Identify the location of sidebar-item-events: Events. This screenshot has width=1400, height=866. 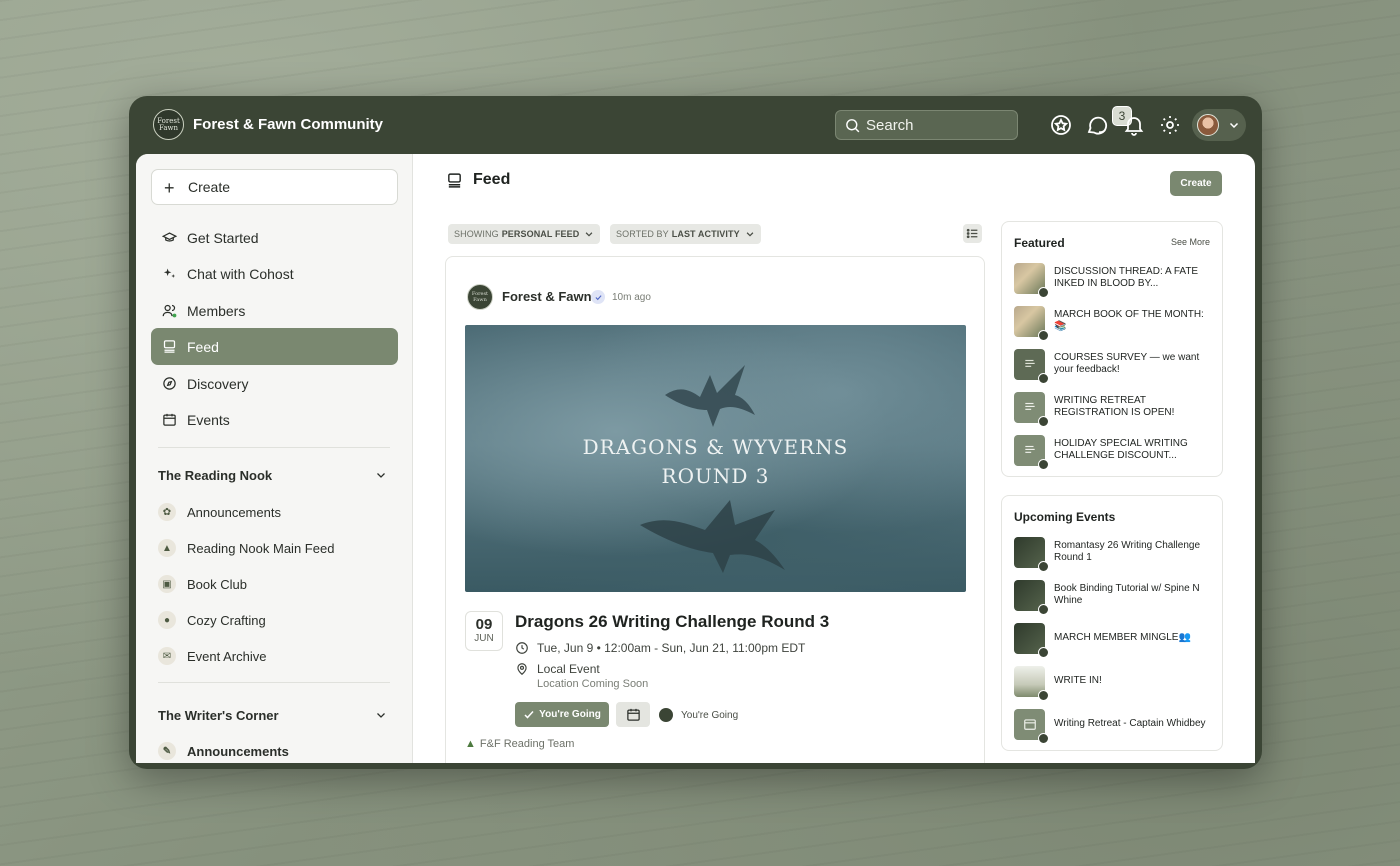
(274, 419).